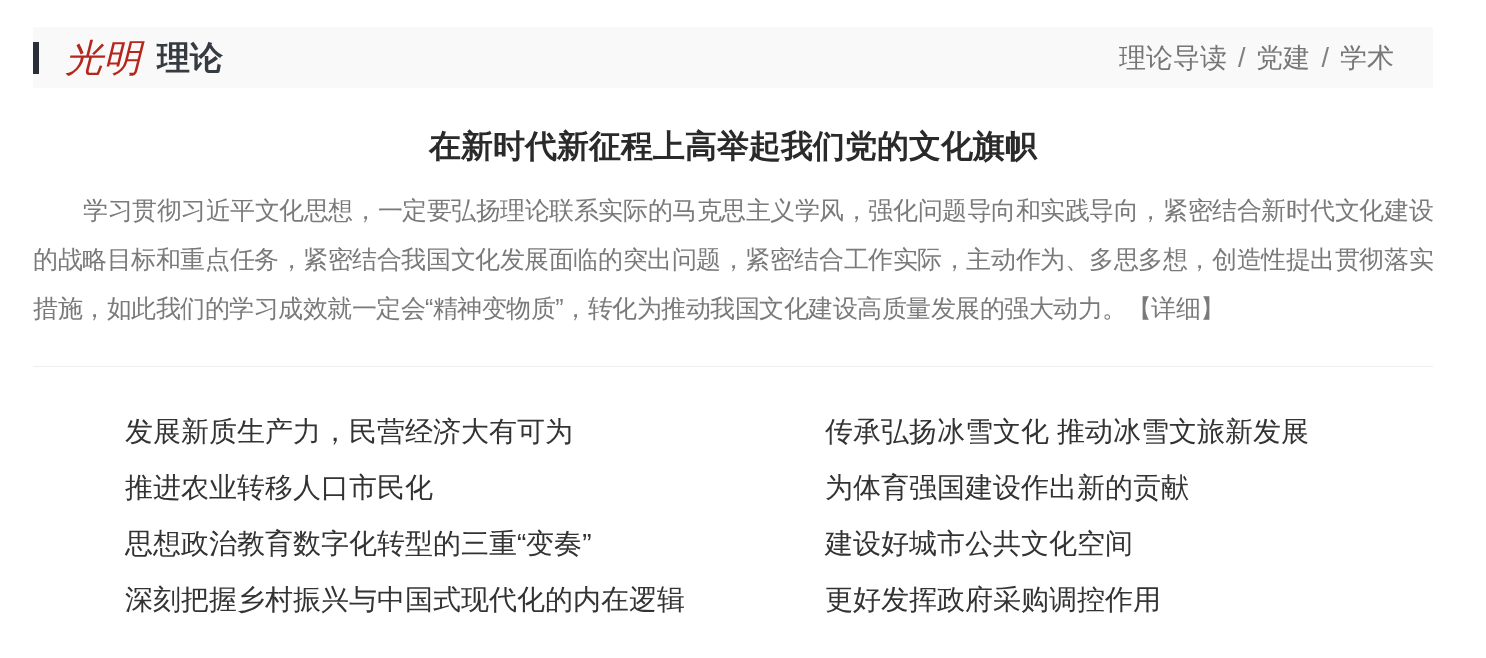 This screenshot has height=658, width=1486. I want to click on article-link: 传承弘扬冰雪文化 推动冰雪文旅新发展, so click(1067, 431).